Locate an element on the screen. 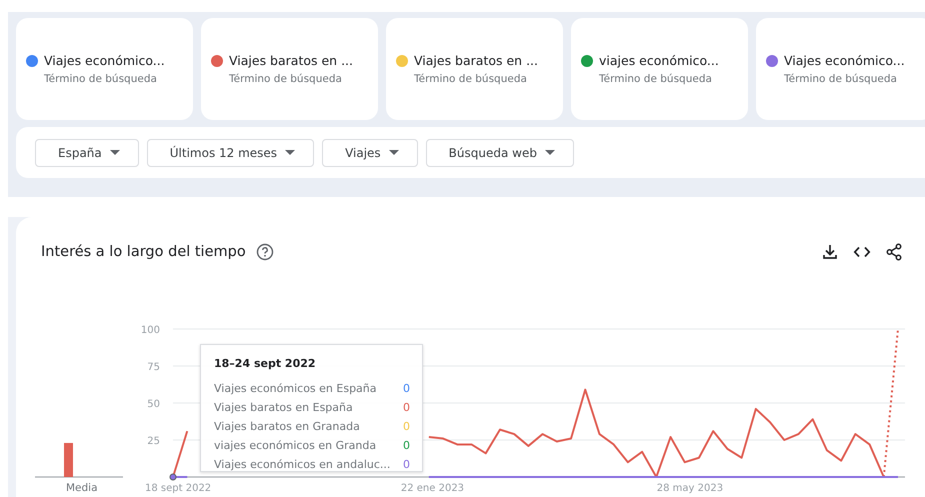  axis-tick-label: 22 ene 2023 is located at coordinates (432, 488).